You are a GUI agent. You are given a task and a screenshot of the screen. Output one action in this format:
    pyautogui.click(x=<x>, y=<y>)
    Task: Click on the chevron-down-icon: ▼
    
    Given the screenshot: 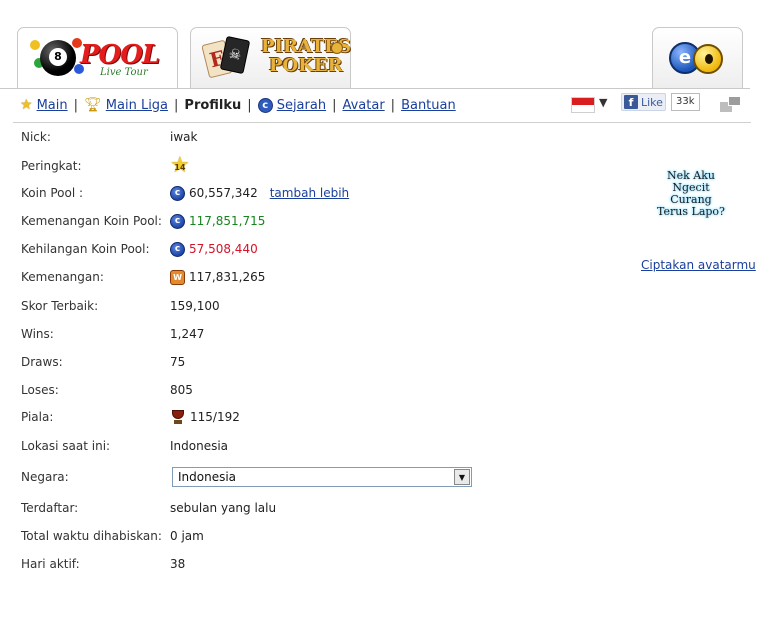 What is the action you would take?
    pyautogui.click(x=462, y=477)
    